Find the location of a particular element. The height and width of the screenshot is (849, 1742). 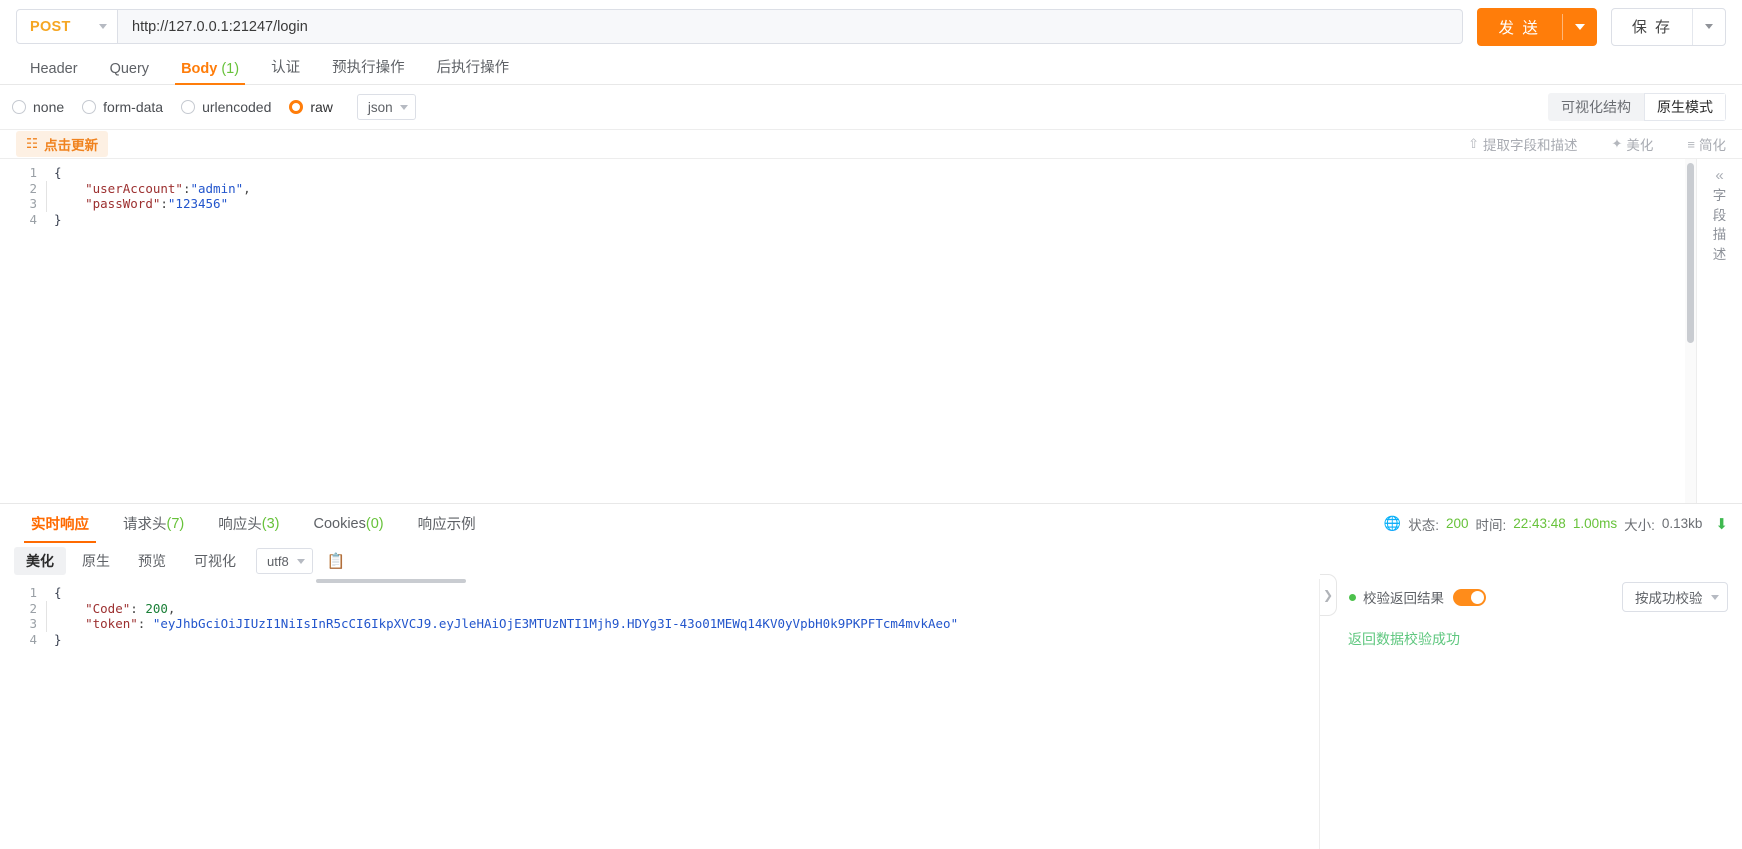

send-dropdown-button is located at coordinates (1580, 27).